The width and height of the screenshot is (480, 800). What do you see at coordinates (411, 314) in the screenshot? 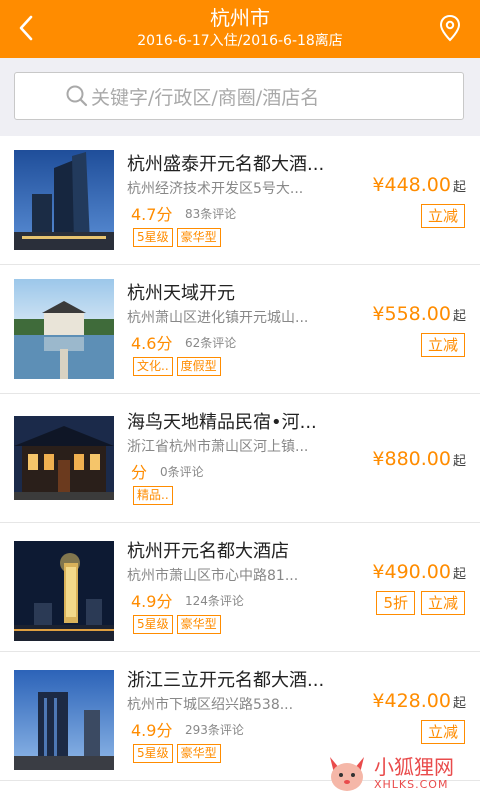
I see `price-amount: ¥558.00` at bounding box center [411, 314].